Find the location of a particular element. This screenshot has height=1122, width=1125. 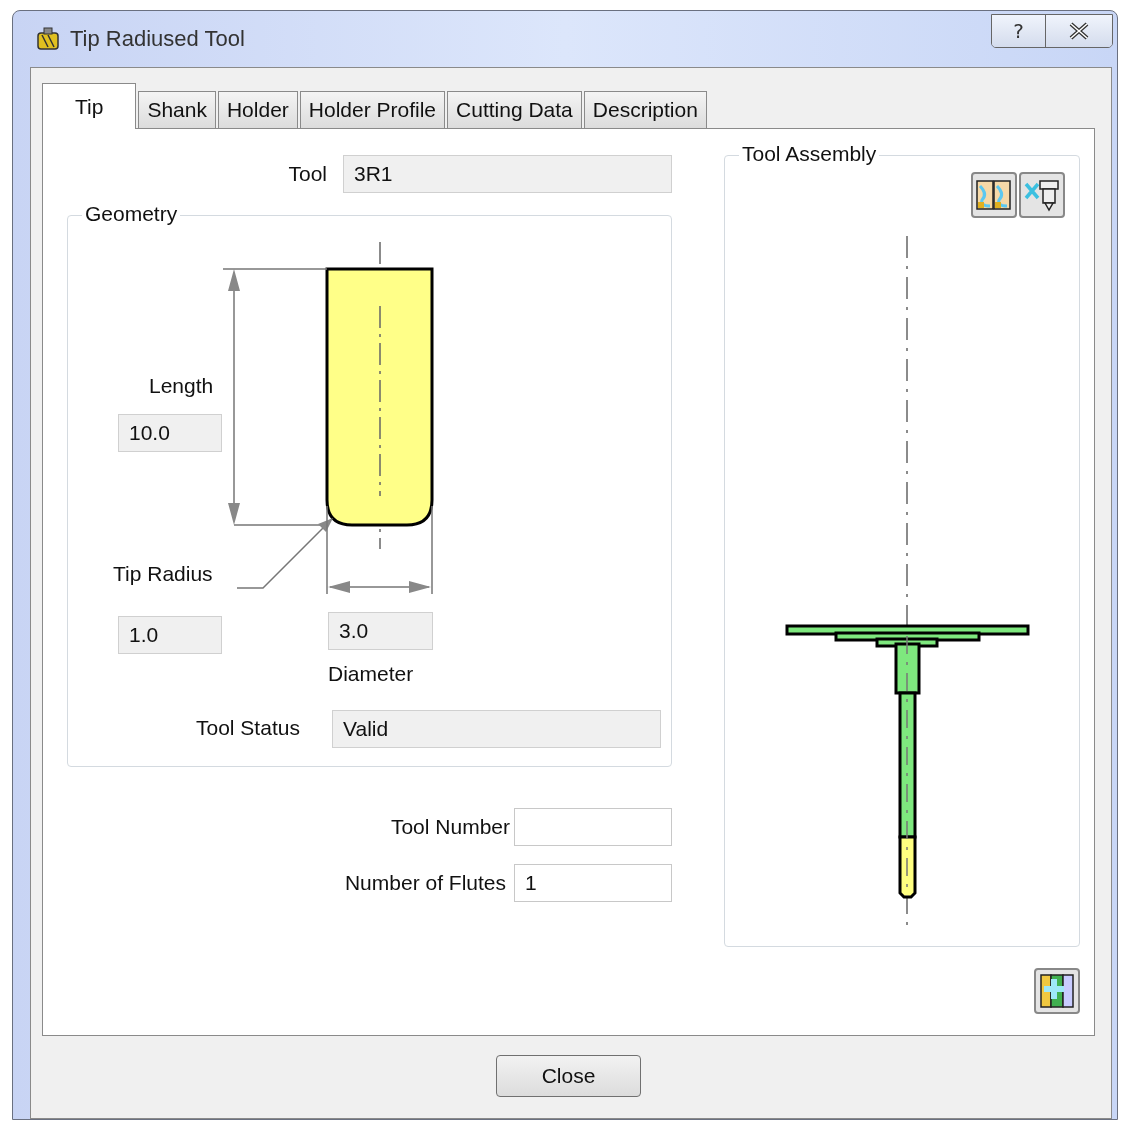

close-icon is located at coordinates (1079, 31).